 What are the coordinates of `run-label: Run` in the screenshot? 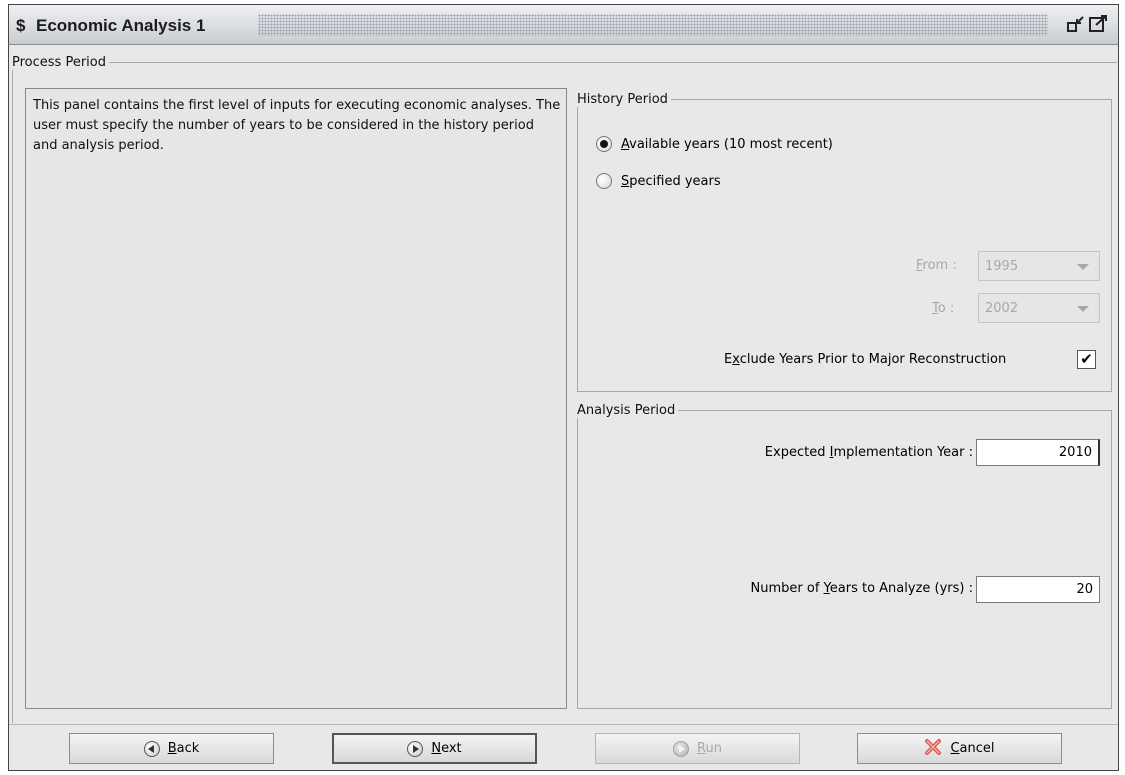 It's located at (709, 748).